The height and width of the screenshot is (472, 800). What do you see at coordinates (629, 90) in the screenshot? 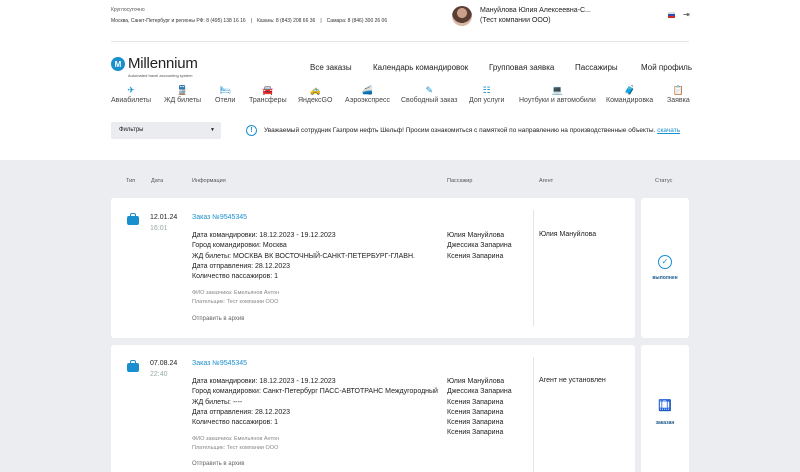
I see `suitcase-icon: 🧳` at bounding box center [629, 90].